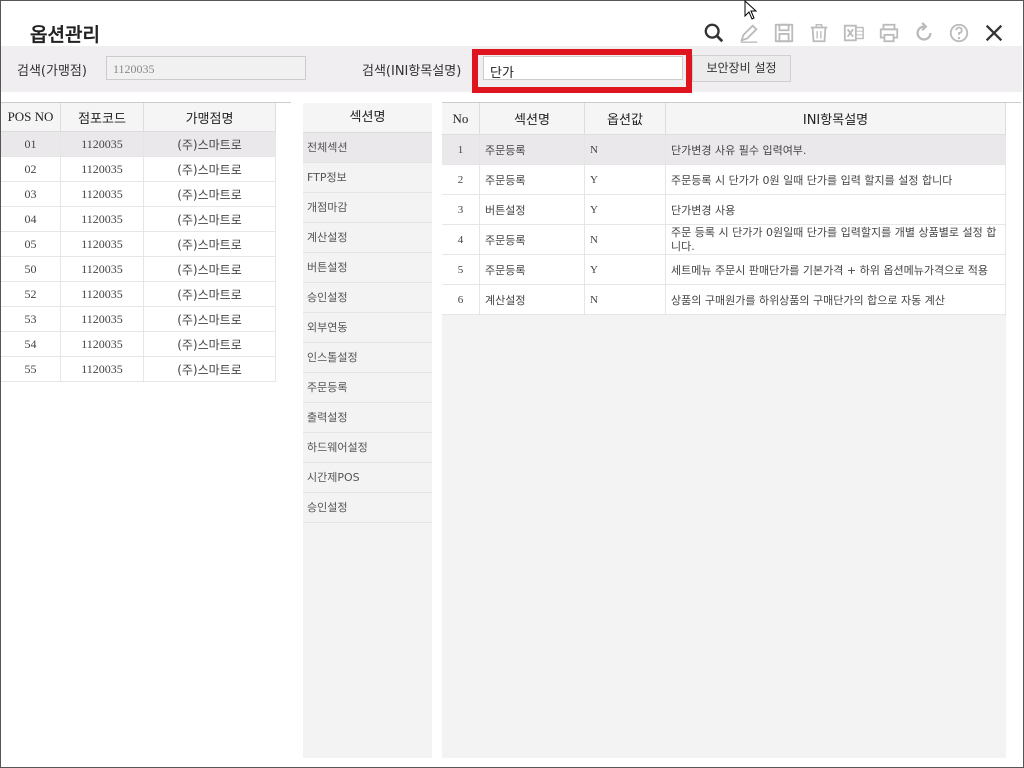  What do you see at coordinates (367, 358) in the screenshot?
I see `list-item: 인스톨설정` at bounding box center [367, 358].